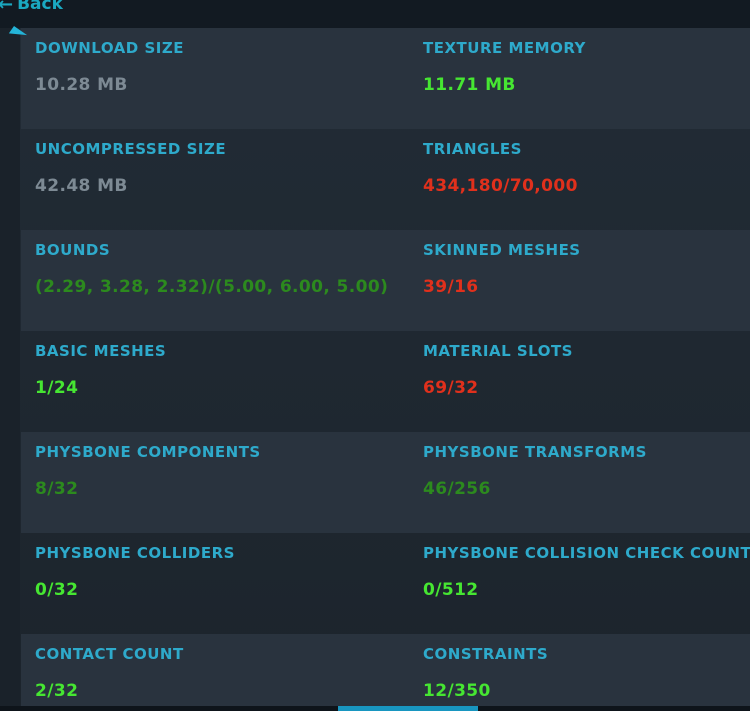 The height and width of the screenshot is (711, 750). I want to click on stat-value: 2/32, so click(57, 691).